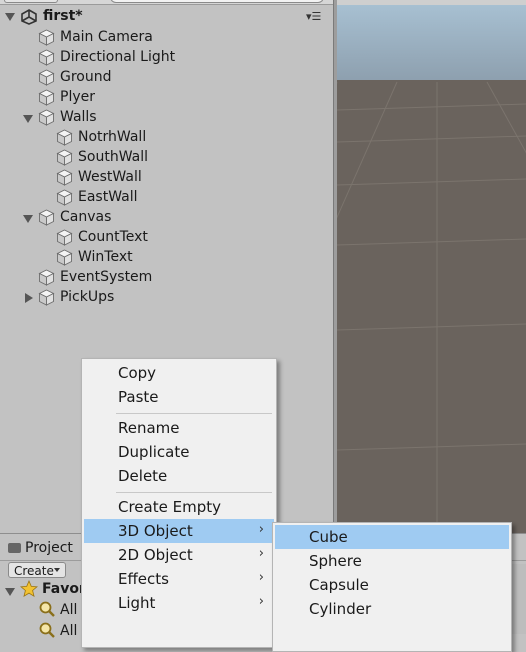 The height and width of the screenshot is (652, 526). I want to click on project-create-button: Create, so click(37, 570).